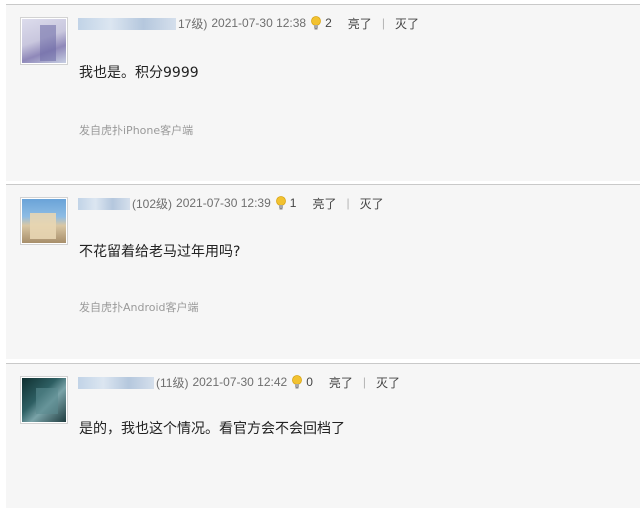 The width and height of the screenshot is (640, 508). I want to click on device-source: 发自虎扑Android客户端, so click(139, 307).